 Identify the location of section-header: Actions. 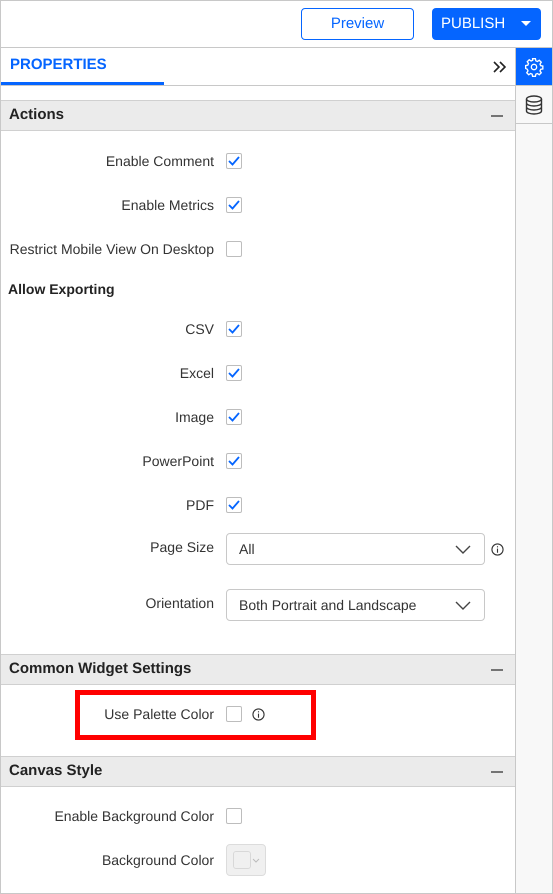
(258, 115).